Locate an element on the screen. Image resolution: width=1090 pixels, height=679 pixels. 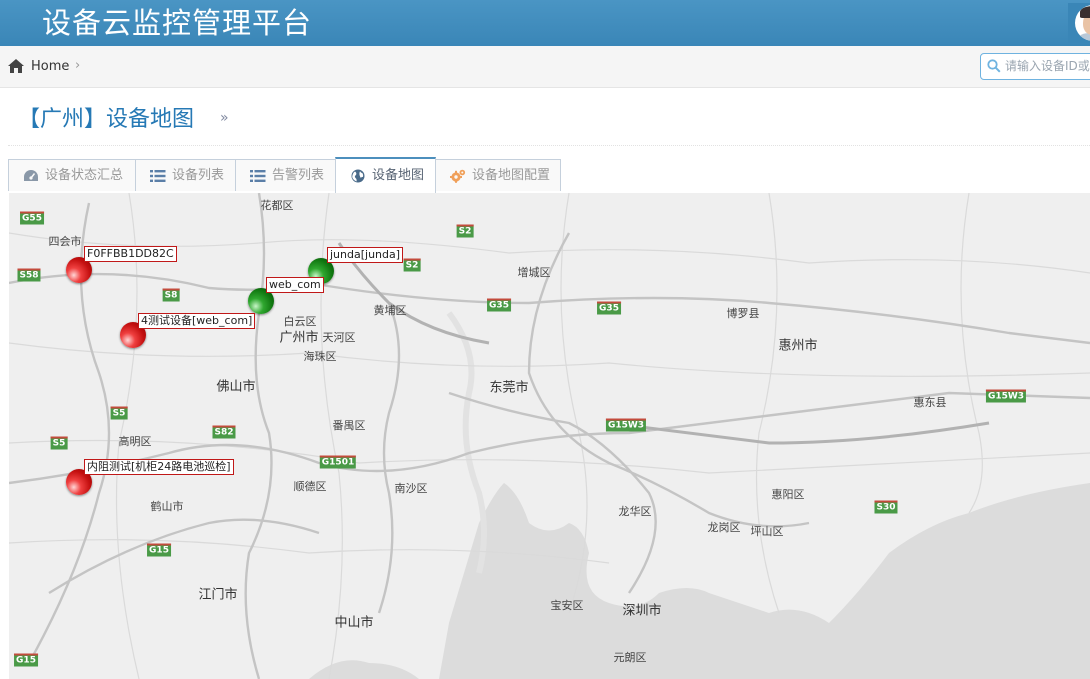
tab-device-list: 设备列表 is located at coordinates (185, 175).